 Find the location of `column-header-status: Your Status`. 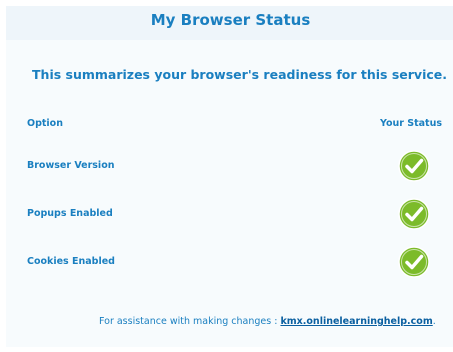

column-header-status: Your Status is located at coordinates (410, 123).